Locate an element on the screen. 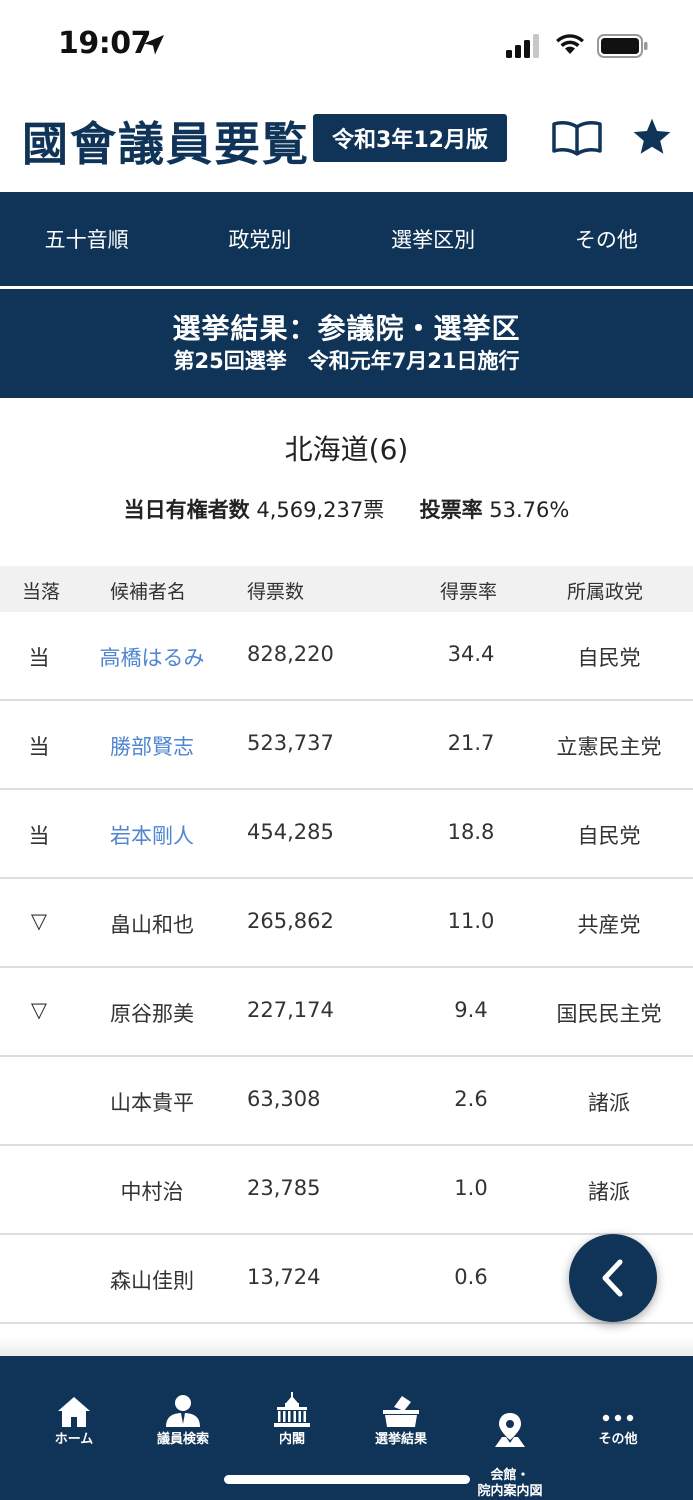 This screenshot has height=1500, width=693. ballot-box-icon is located at coordinates (401, 1411).